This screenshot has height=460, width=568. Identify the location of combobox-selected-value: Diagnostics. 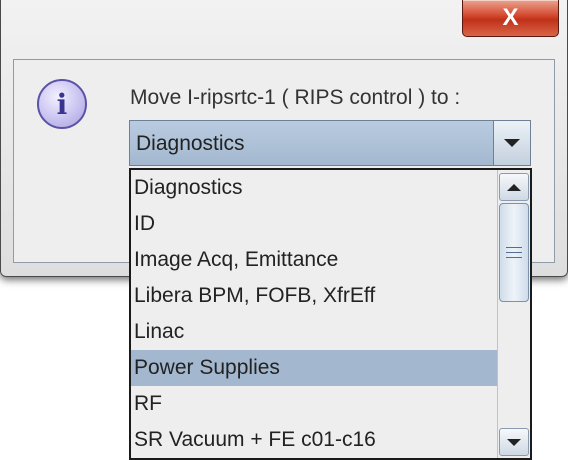
(190, 143).